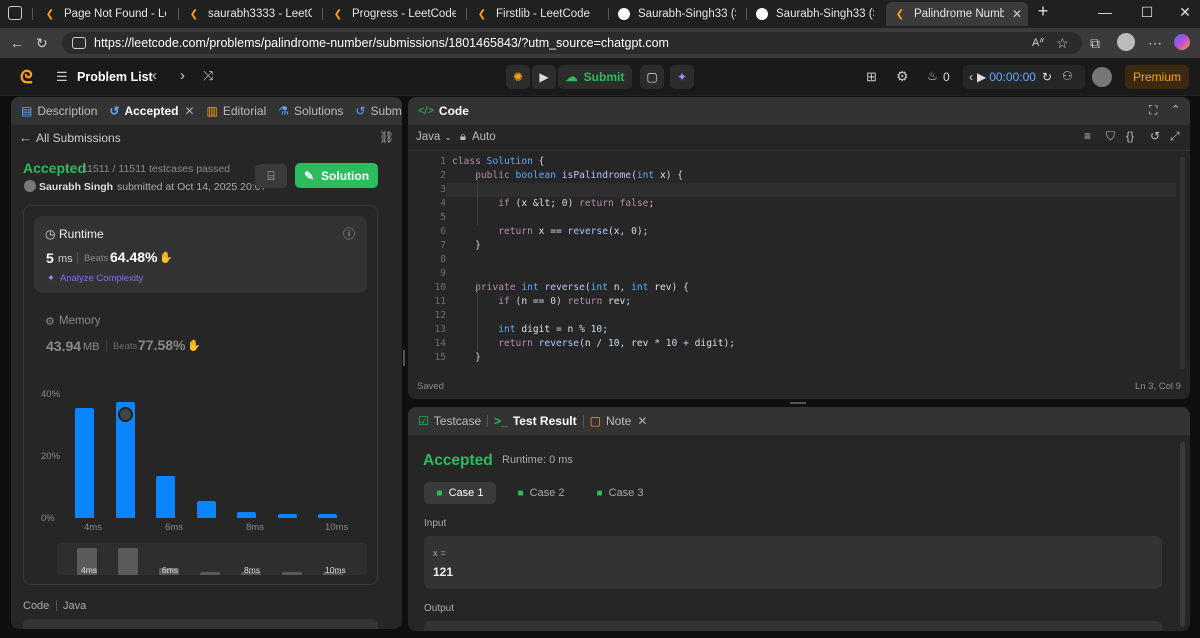 This screenshot has width=1200, height=638. Describe the element at coordinates (386, 137) in the screenshot. I see `share-link-icon: ⛓` at that location.